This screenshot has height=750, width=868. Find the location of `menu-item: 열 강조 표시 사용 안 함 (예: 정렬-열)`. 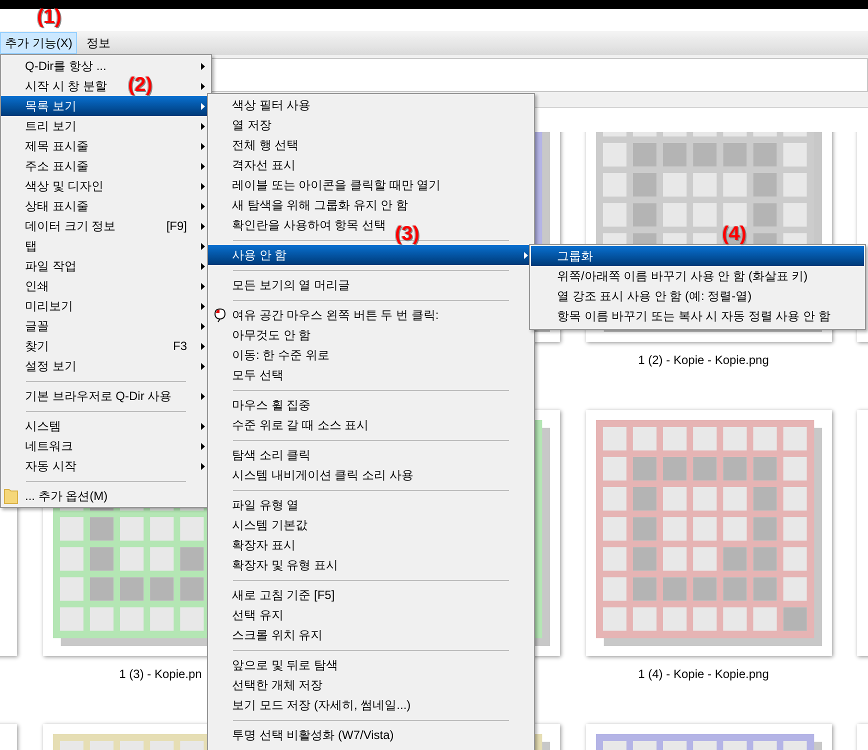

menu-item: 열 강조 표시 사용 안 함 (예: 정렬-열) is located at coordinates (697, 296).